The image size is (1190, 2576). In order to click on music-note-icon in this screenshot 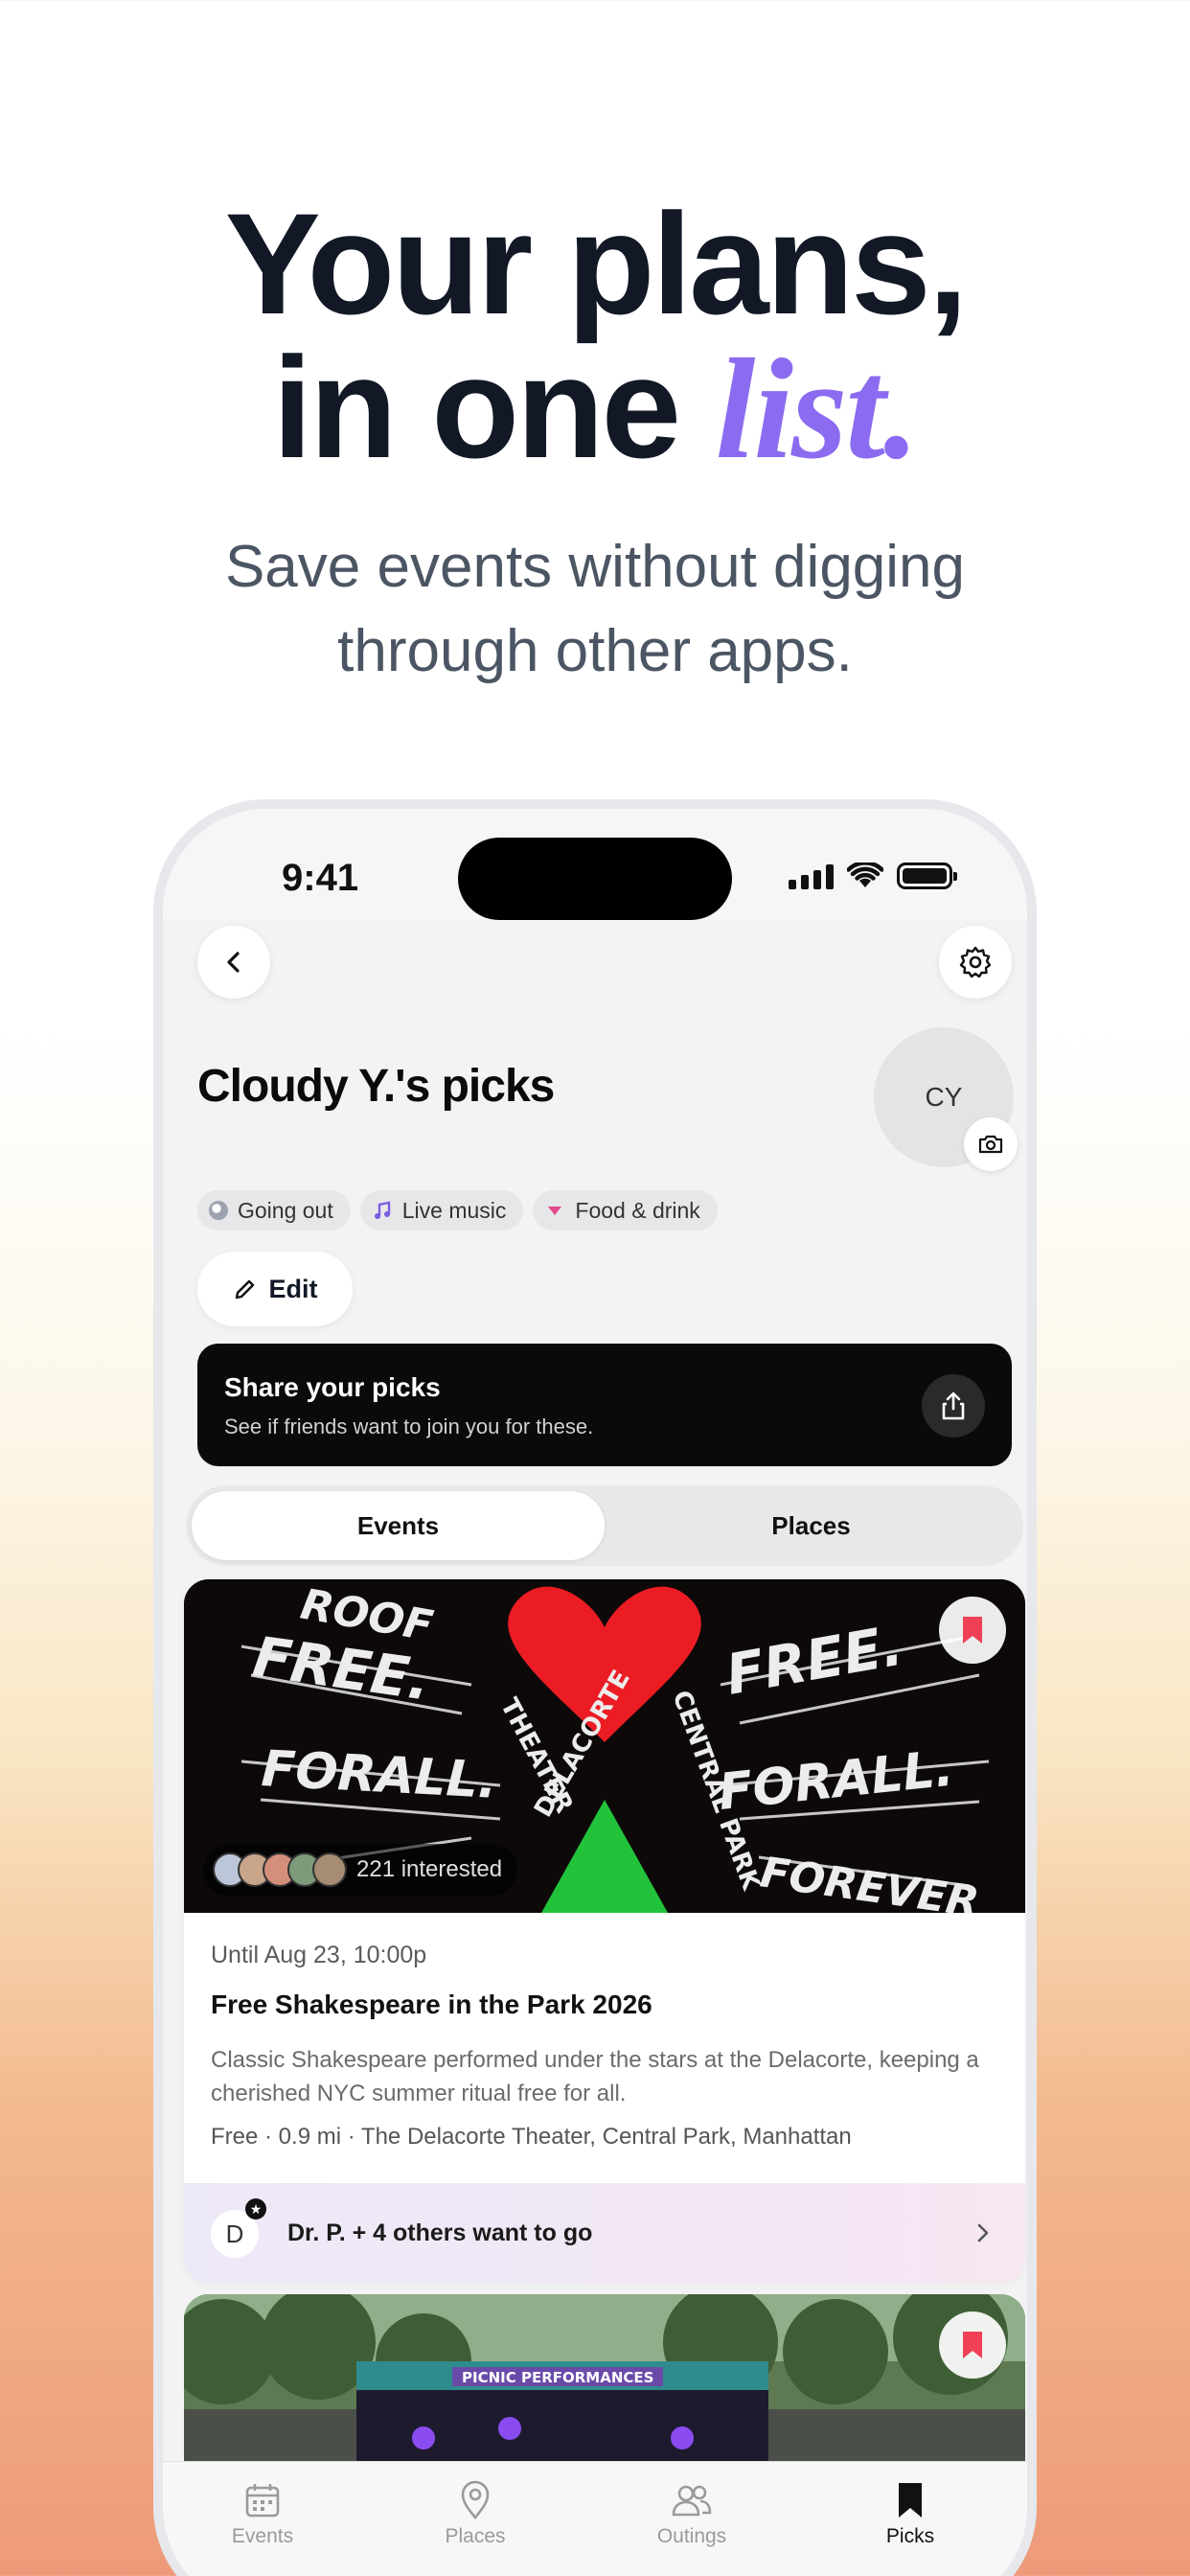, I will do `click(382, 1210)`.